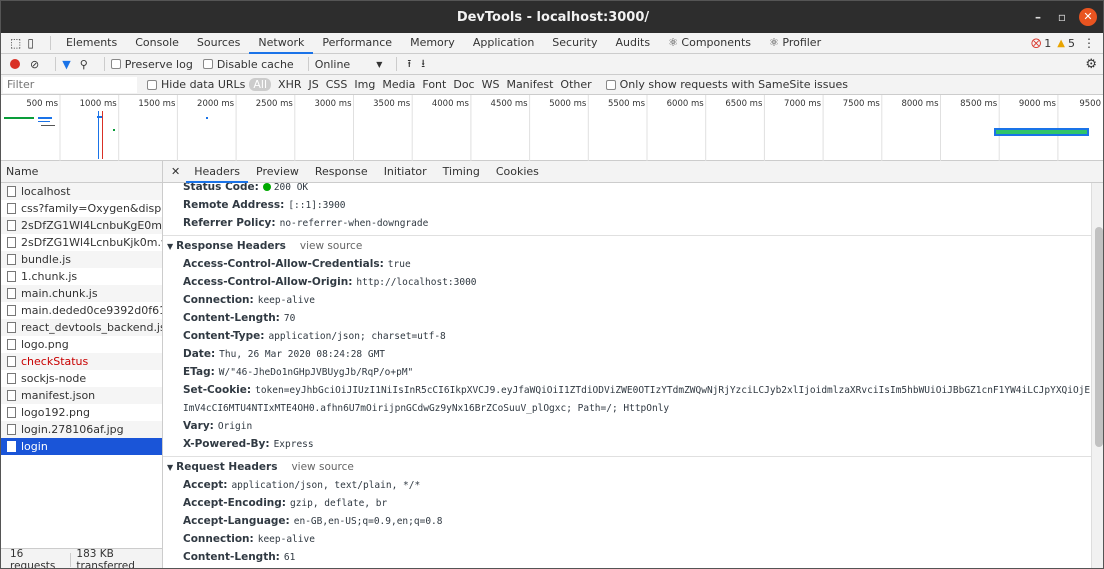 The width and height of the screenshot is (1104, 569). Describe the element at coordinates (91, 43) in the screenshot. I see `tab-elements: Elements` at that location.